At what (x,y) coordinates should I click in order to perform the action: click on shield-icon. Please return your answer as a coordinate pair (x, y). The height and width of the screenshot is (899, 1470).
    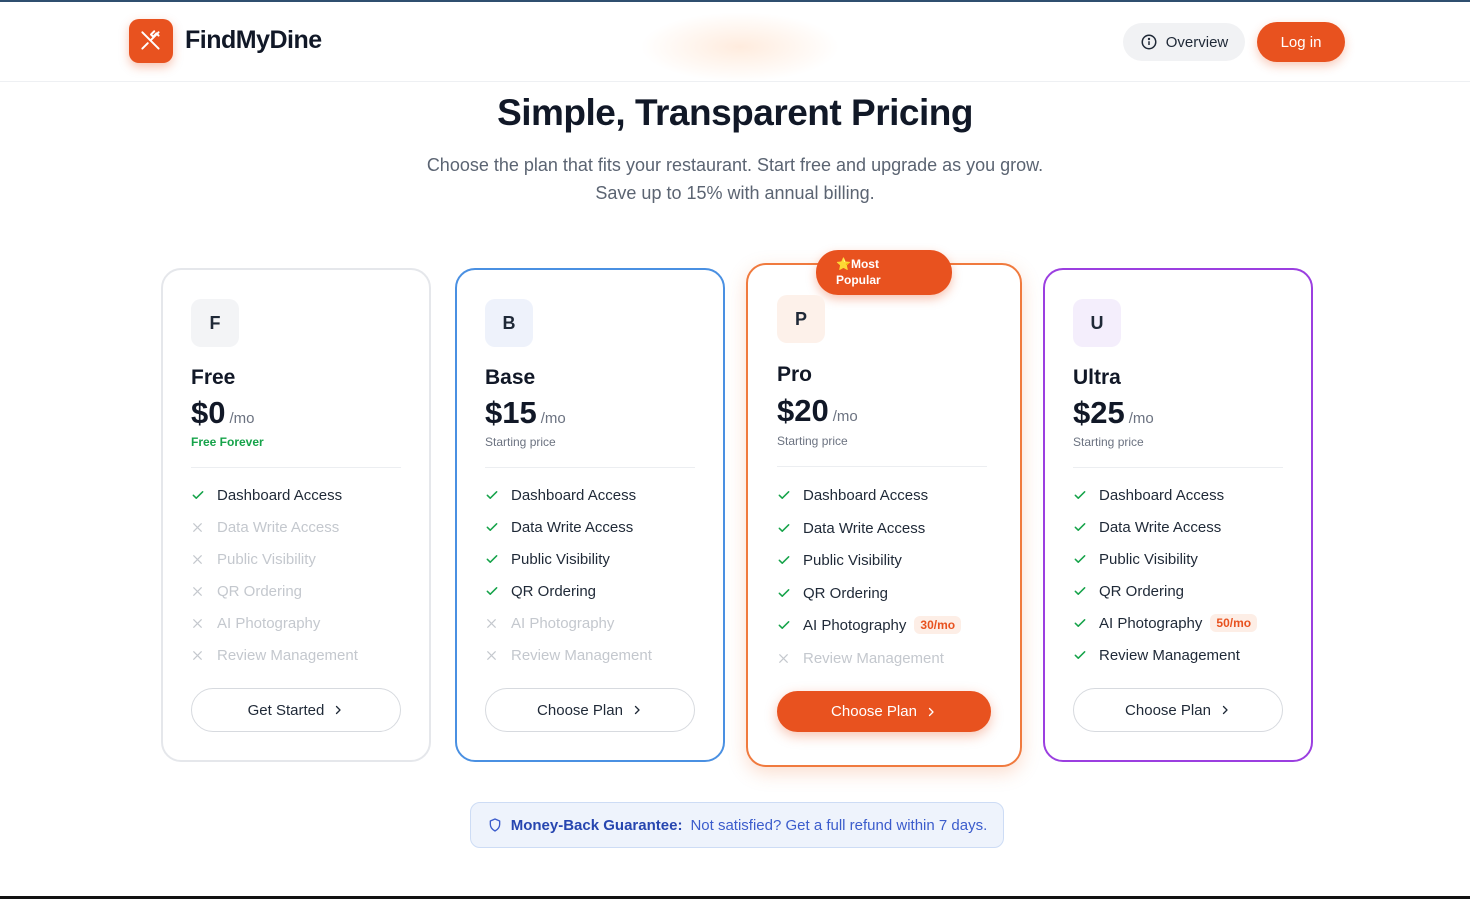
    Looking at the image, I should click on (495, 825).